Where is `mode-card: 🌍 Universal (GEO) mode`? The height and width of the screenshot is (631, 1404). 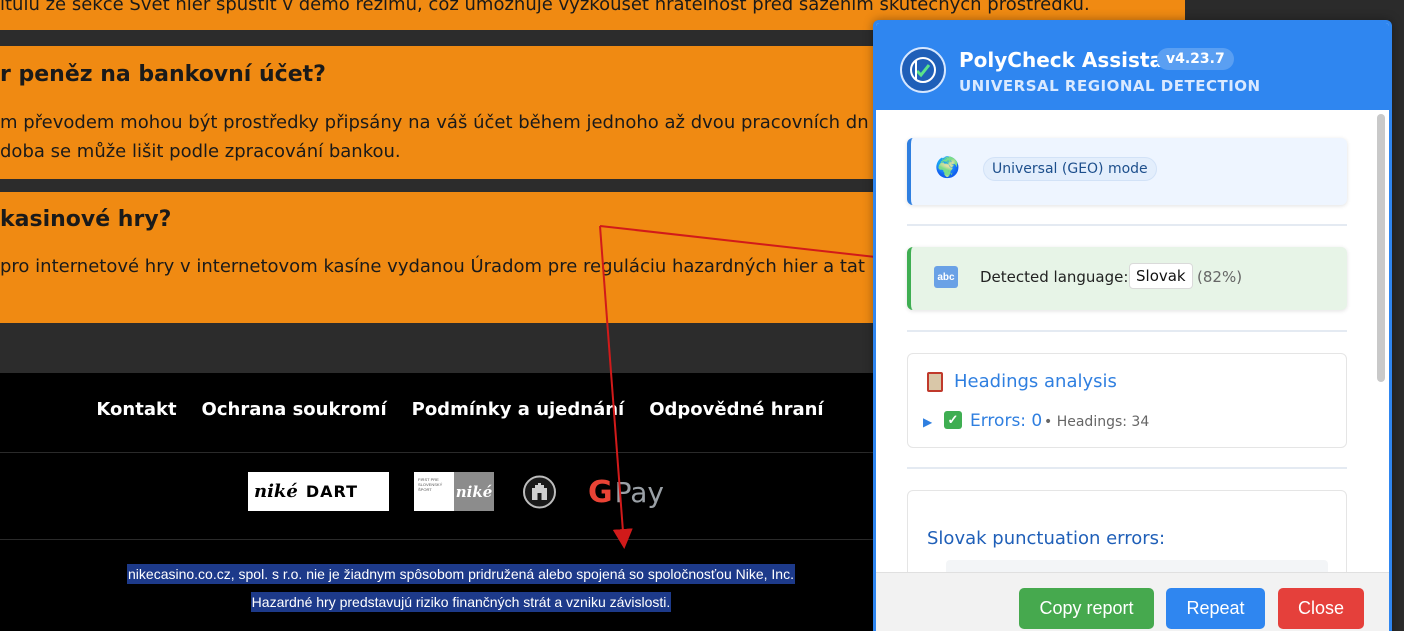
mode-card: 🌍 Universal (GEO) mode is located at coordinates (1127, 171).